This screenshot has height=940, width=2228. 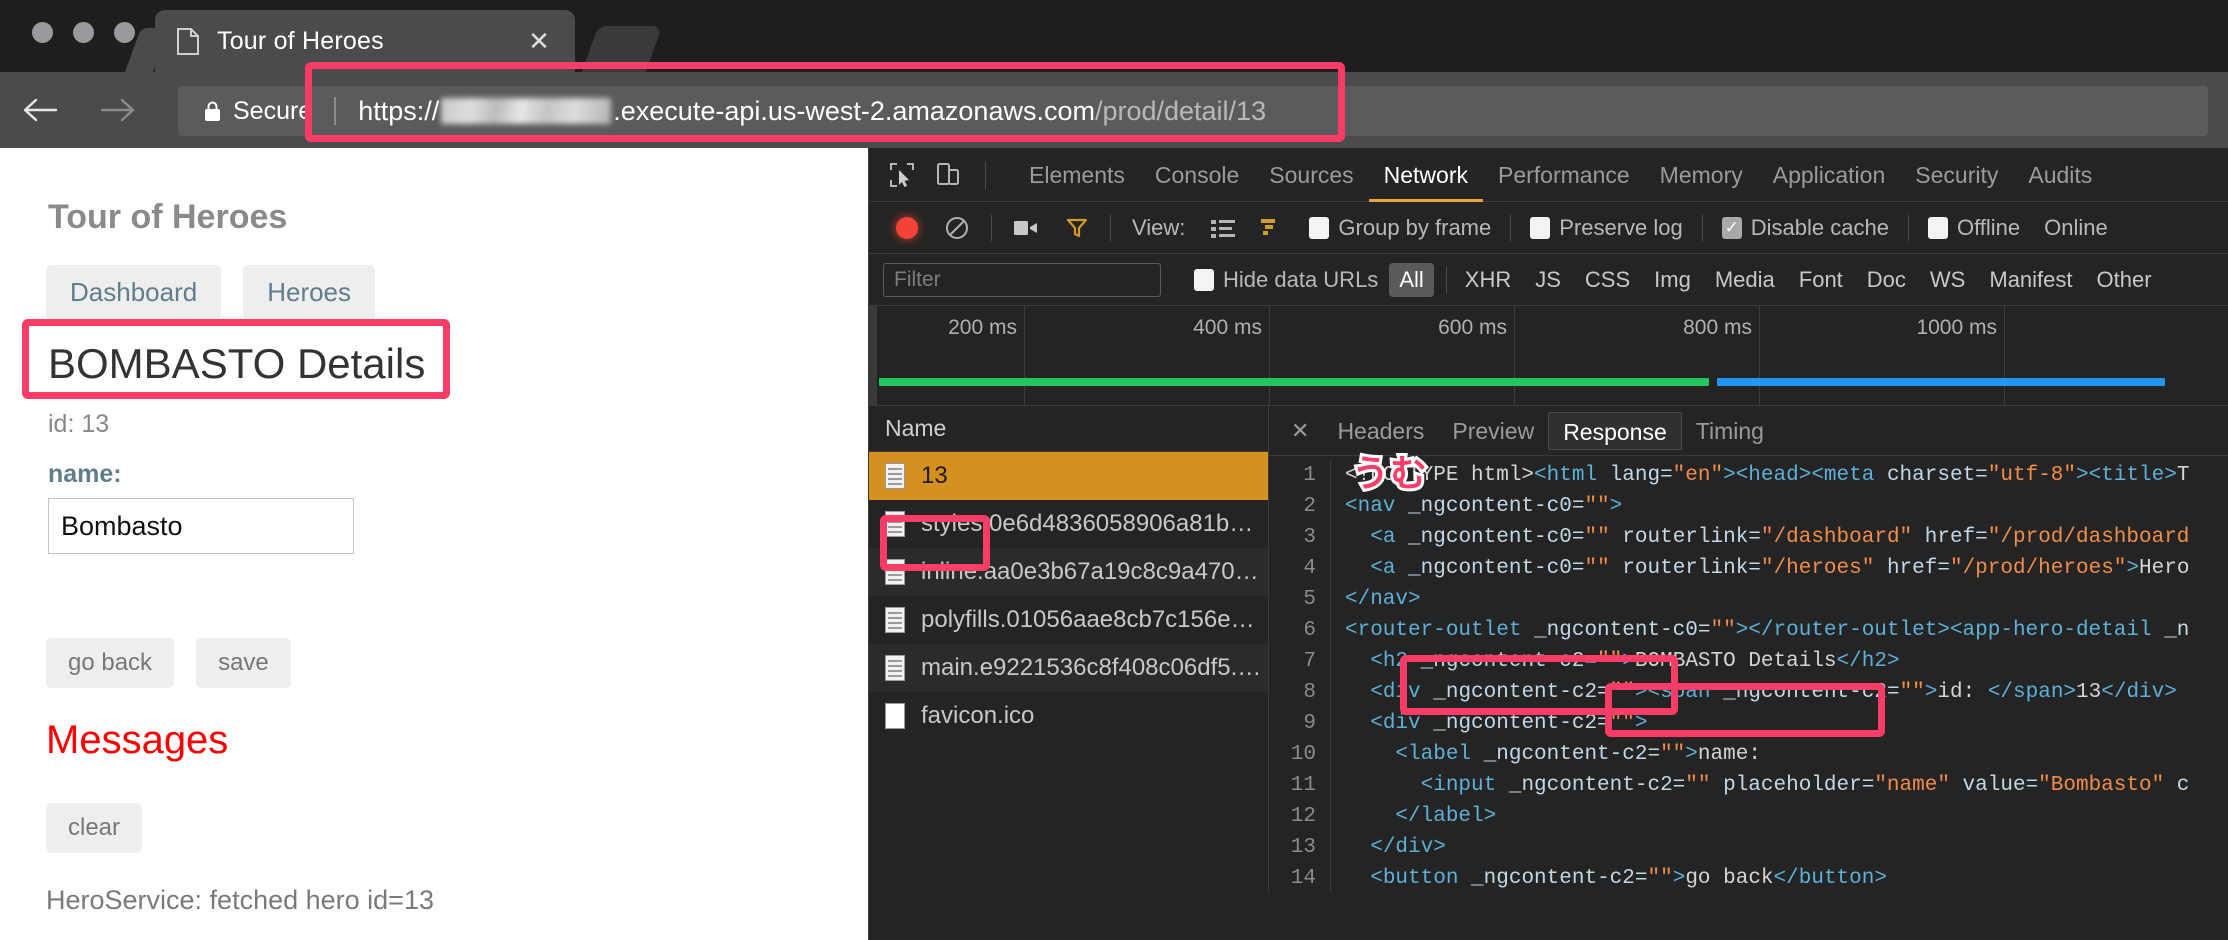 What do you see at coordinates (1488, 280) in the screenshot?
I see `filter-type-xhr: XHR` at bounding box center [1488, 280].